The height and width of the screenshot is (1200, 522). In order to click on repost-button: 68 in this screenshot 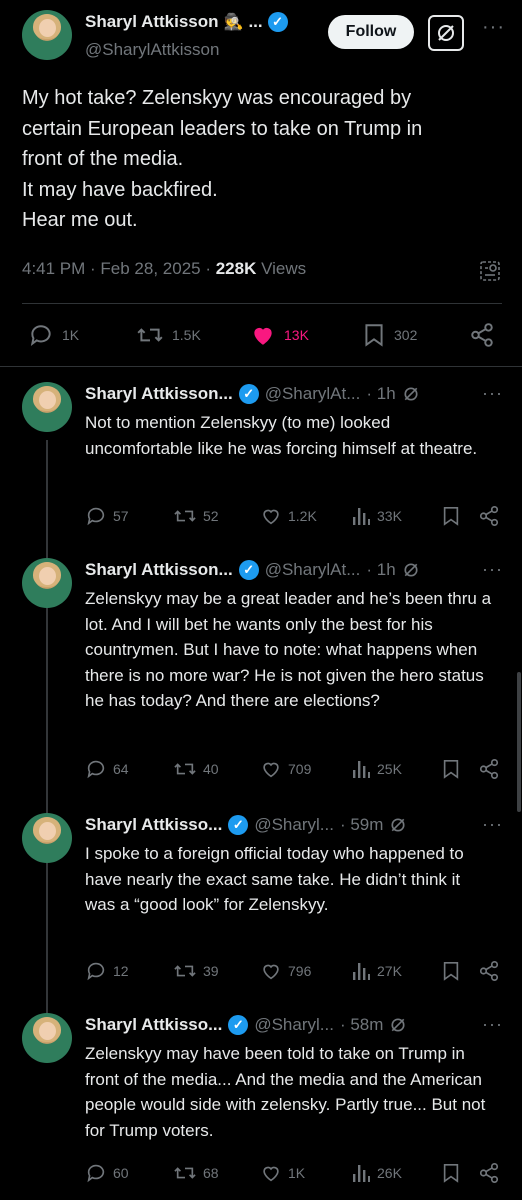, I will do `click(196, 1173)`.